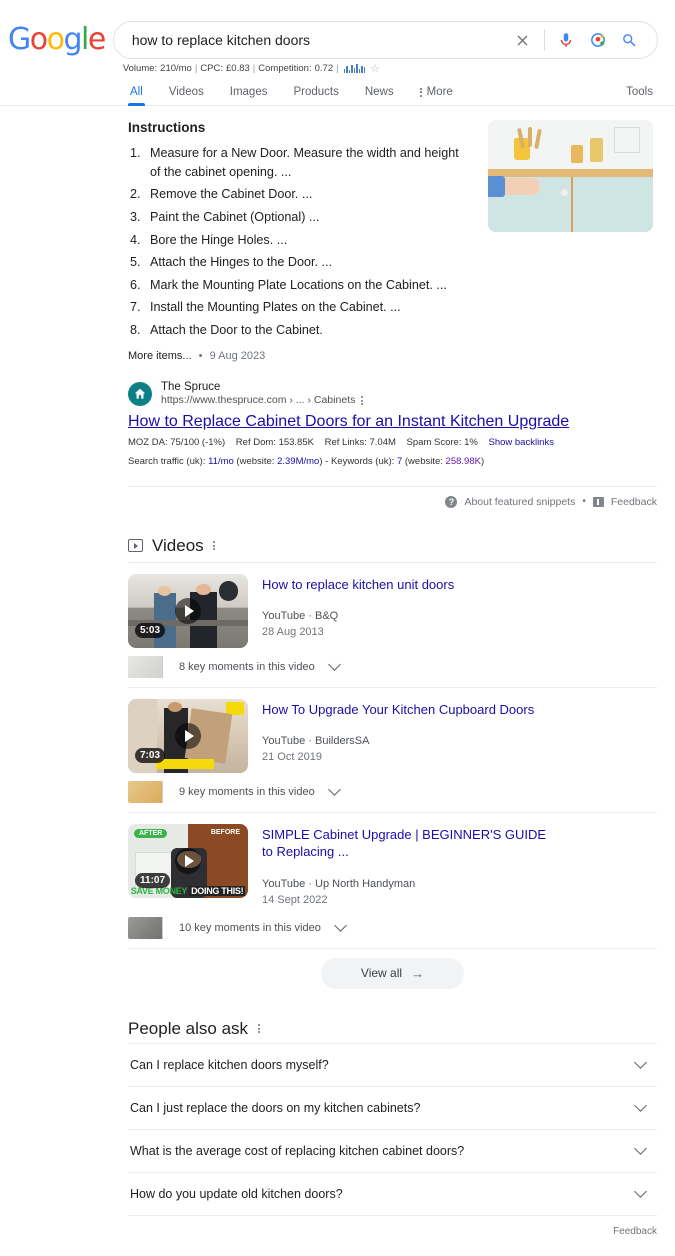 This screenshot has height=1256, width=675. I want to click on after-tag: AFTER, so click(151, 833).